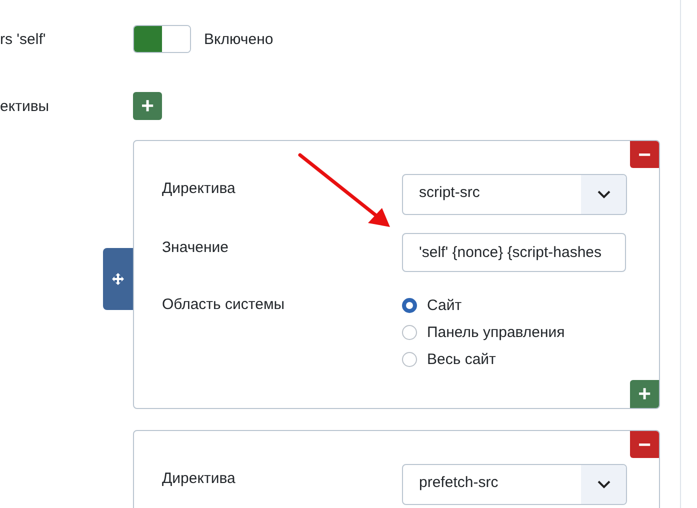  I want to click on directive-select: prefetch-src, so click(514, 484).